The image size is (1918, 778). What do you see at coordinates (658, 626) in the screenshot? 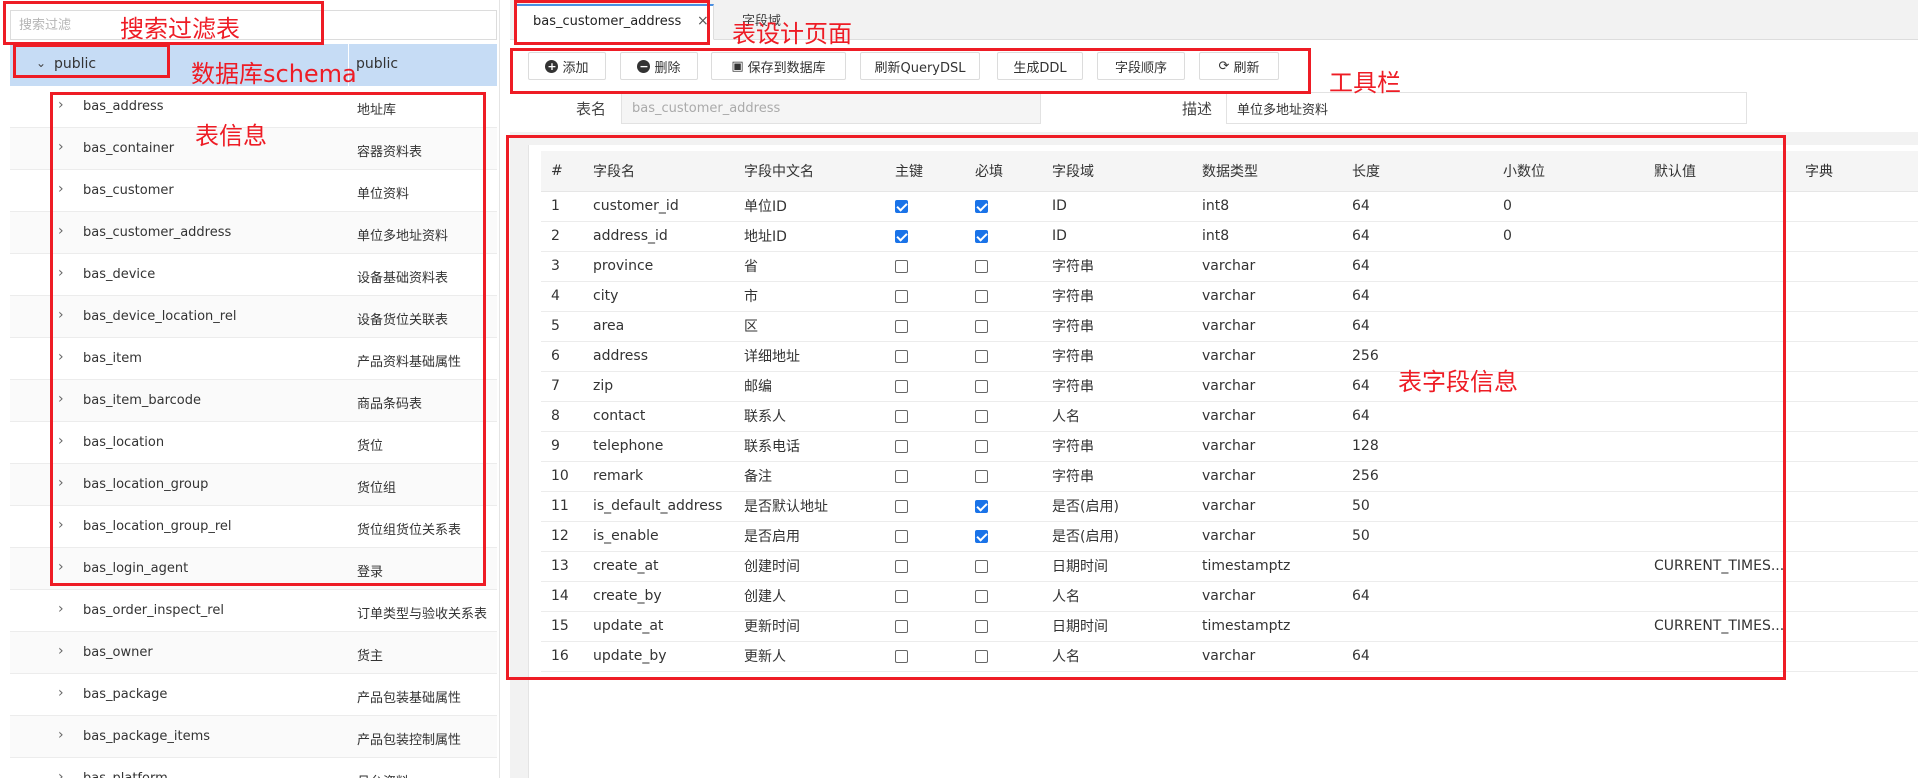
I see `field-name-cell: update_at` at bounding box center [658, 626].